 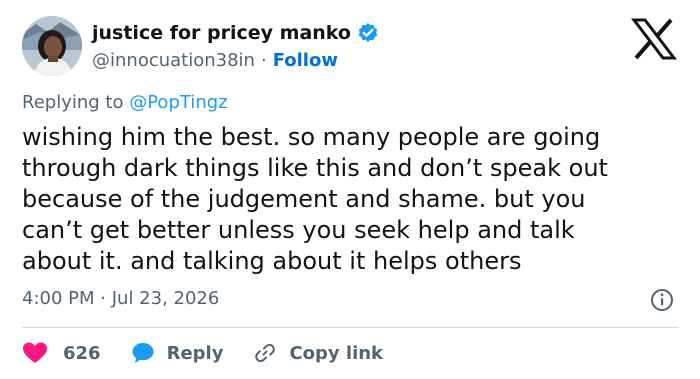 What do you see at coordinates (173, 60) in the screenshot?
I see `author-handle: @innocuation38in` at bounding box center [173, 60].